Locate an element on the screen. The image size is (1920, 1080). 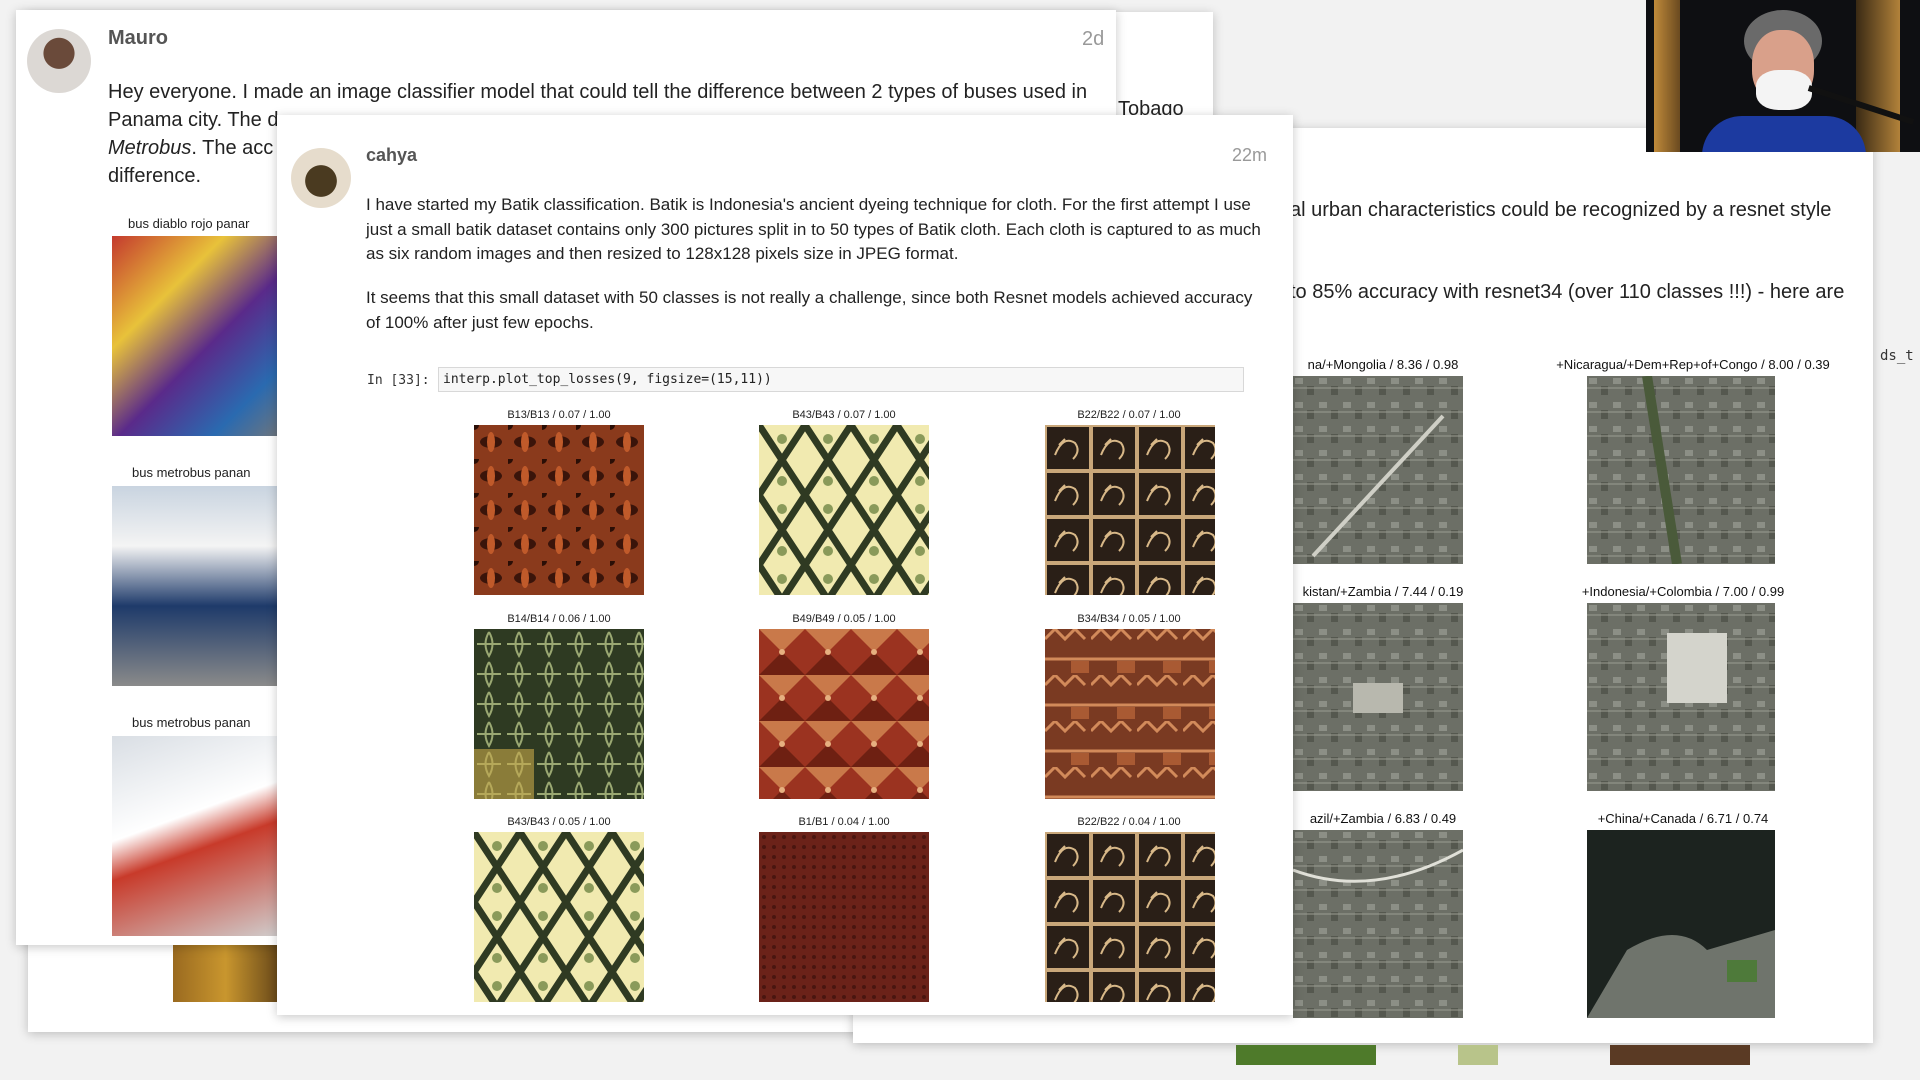
bus-caption: bus diablo rojo panar is located at coordinates (189, 223).